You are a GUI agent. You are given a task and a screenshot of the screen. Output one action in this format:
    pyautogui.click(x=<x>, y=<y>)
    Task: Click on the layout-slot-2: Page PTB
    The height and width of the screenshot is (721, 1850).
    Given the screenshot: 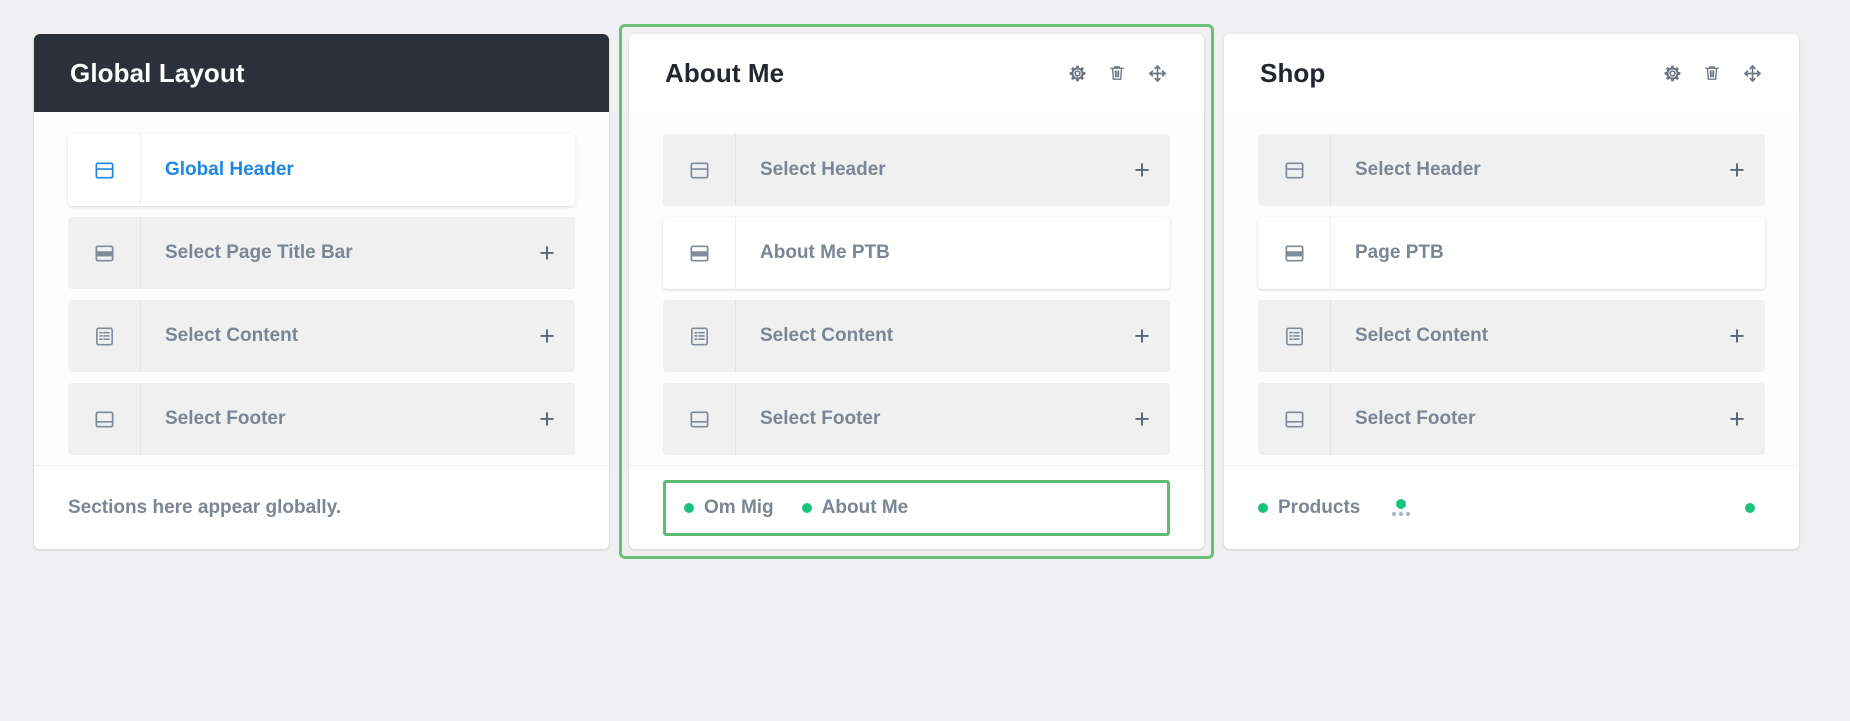 What is the action you would take?
    pyautogui.click(x=1511, y=253)
    